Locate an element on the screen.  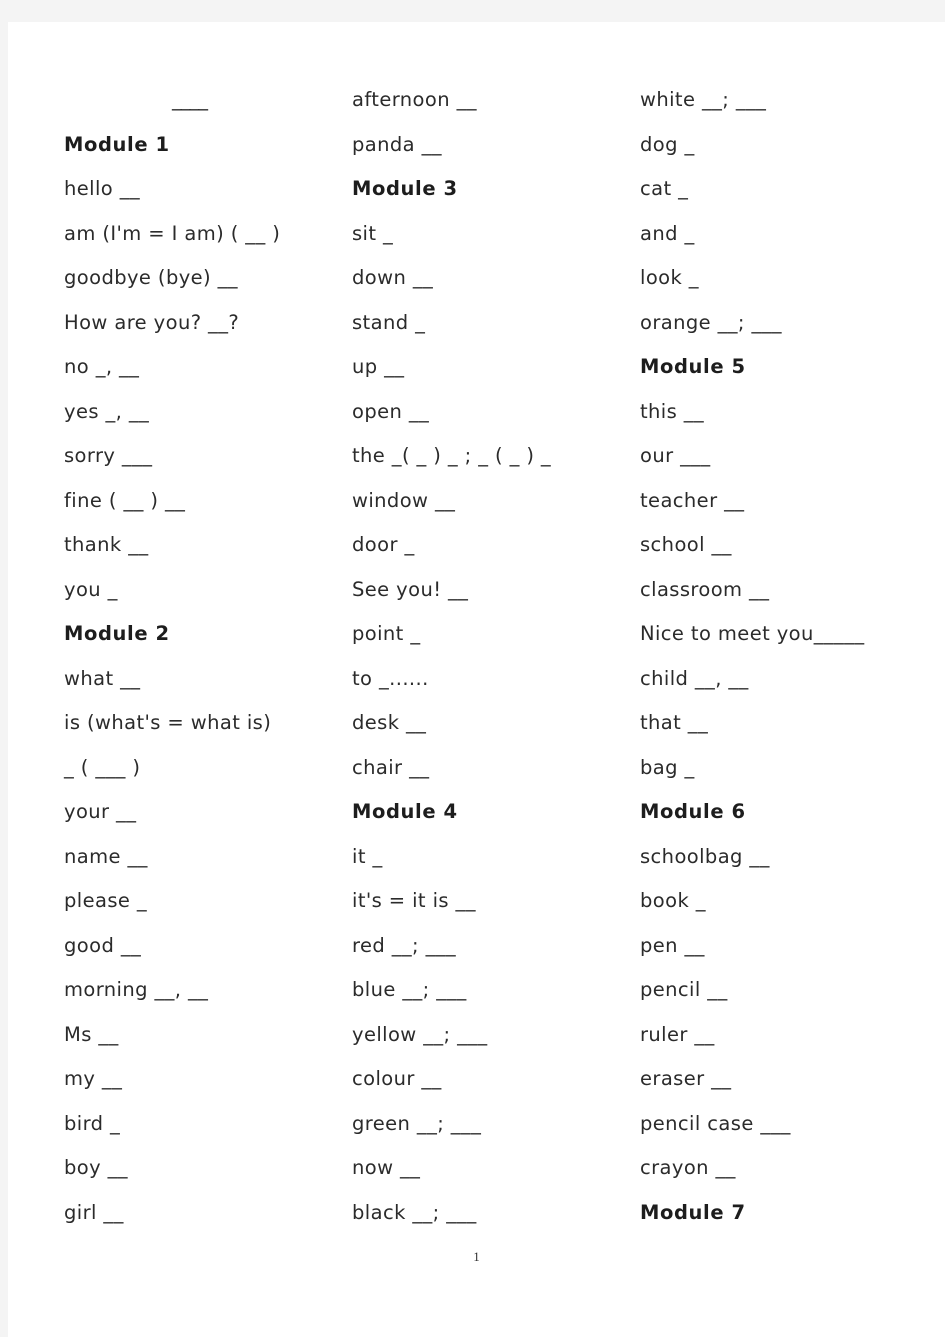
vocabulary-entry: orange __; ___ is located at coordinates (711, 322).